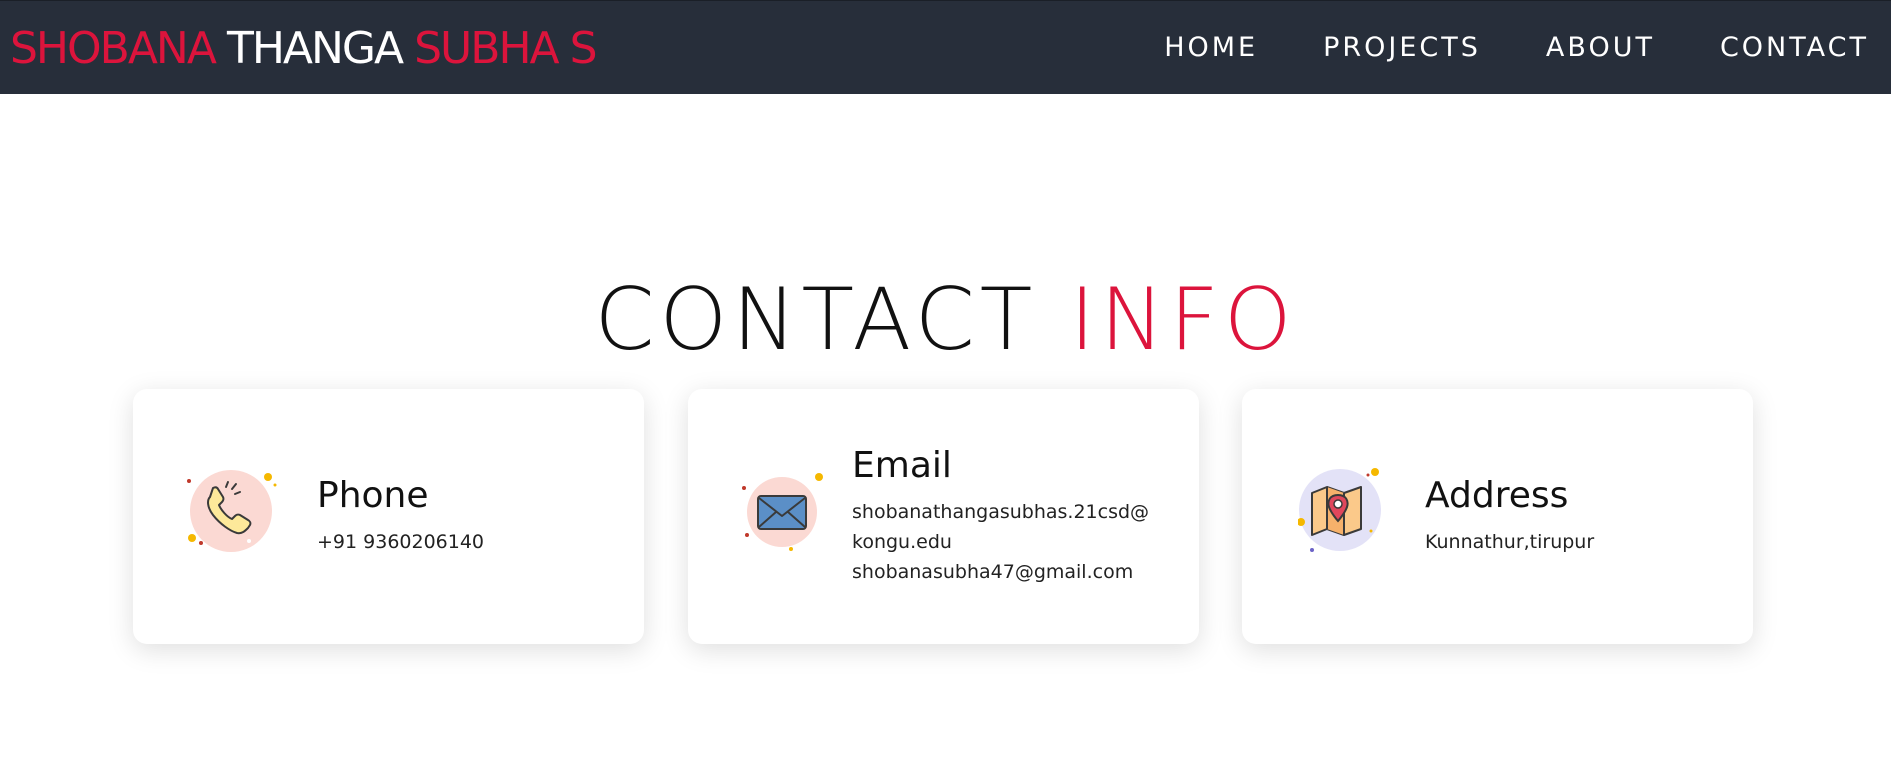 The height and width of the screenshot is (774, 1891). Describe the element at coordinates (1342, 510) in the screenshot. I see `map-pin-icon` at that location.